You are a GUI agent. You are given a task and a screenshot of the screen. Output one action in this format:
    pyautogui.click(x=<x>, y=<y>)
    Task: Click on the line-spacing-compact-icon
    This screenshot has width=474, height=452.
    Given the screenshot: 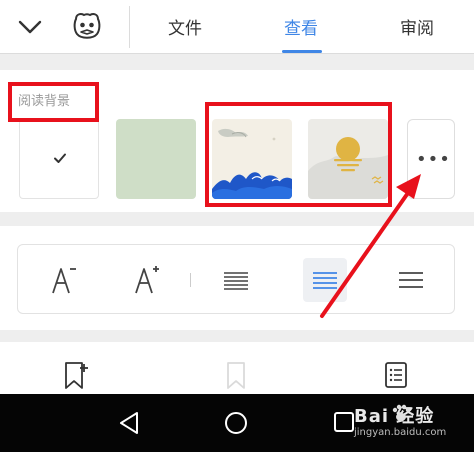 What is the action you would take?
    pyautogui.click(x=236, y=281)
    